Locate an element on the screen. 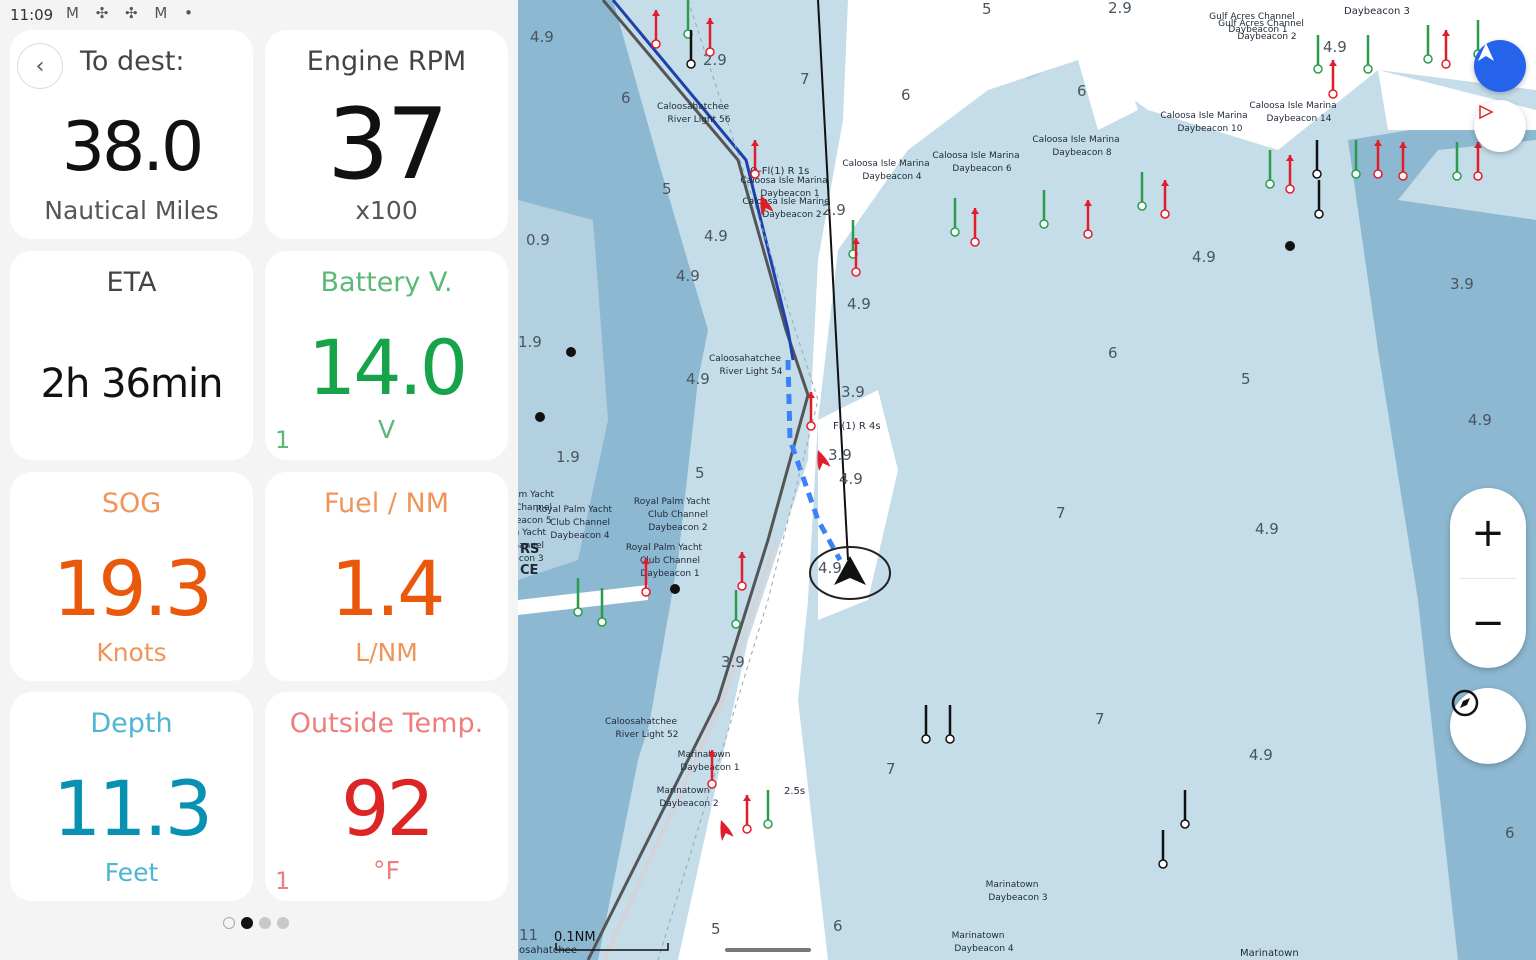 The image size is (1536, 960). compass-button is located at coordinates (1488, 726).